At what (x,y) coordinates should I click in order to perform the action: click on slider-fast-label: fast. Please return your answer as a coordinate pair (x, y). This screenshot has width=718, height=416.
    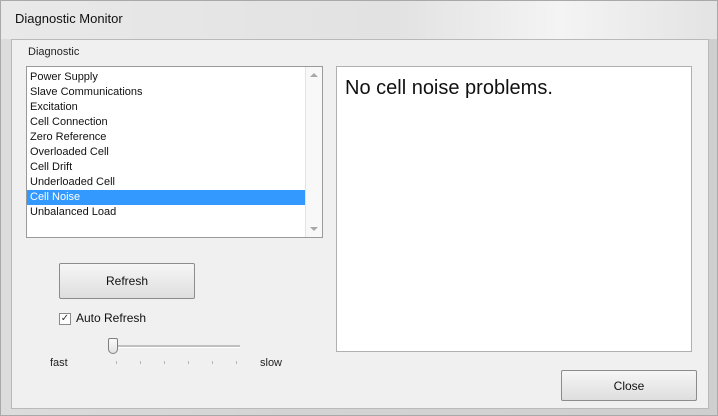
    Looking at the image, I should click on (59, 363).